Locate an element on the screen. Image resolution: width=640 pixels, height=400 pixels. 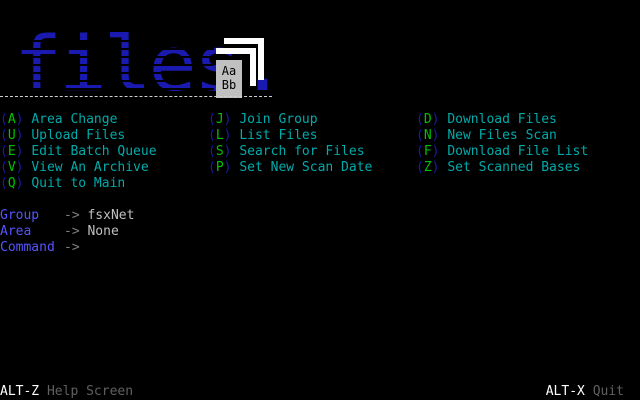
command-row: Command -> is located at coordinates (67, 248).